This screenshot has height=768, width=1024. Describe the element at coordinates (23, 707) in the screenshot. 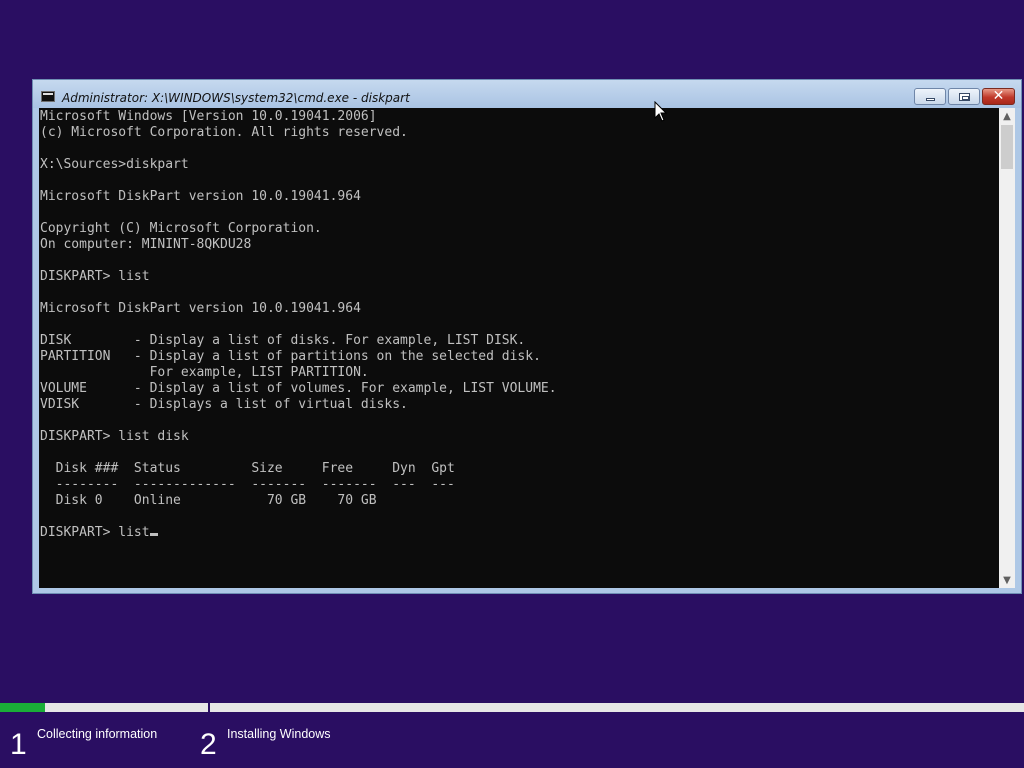

I see `progress-fill` at that location.